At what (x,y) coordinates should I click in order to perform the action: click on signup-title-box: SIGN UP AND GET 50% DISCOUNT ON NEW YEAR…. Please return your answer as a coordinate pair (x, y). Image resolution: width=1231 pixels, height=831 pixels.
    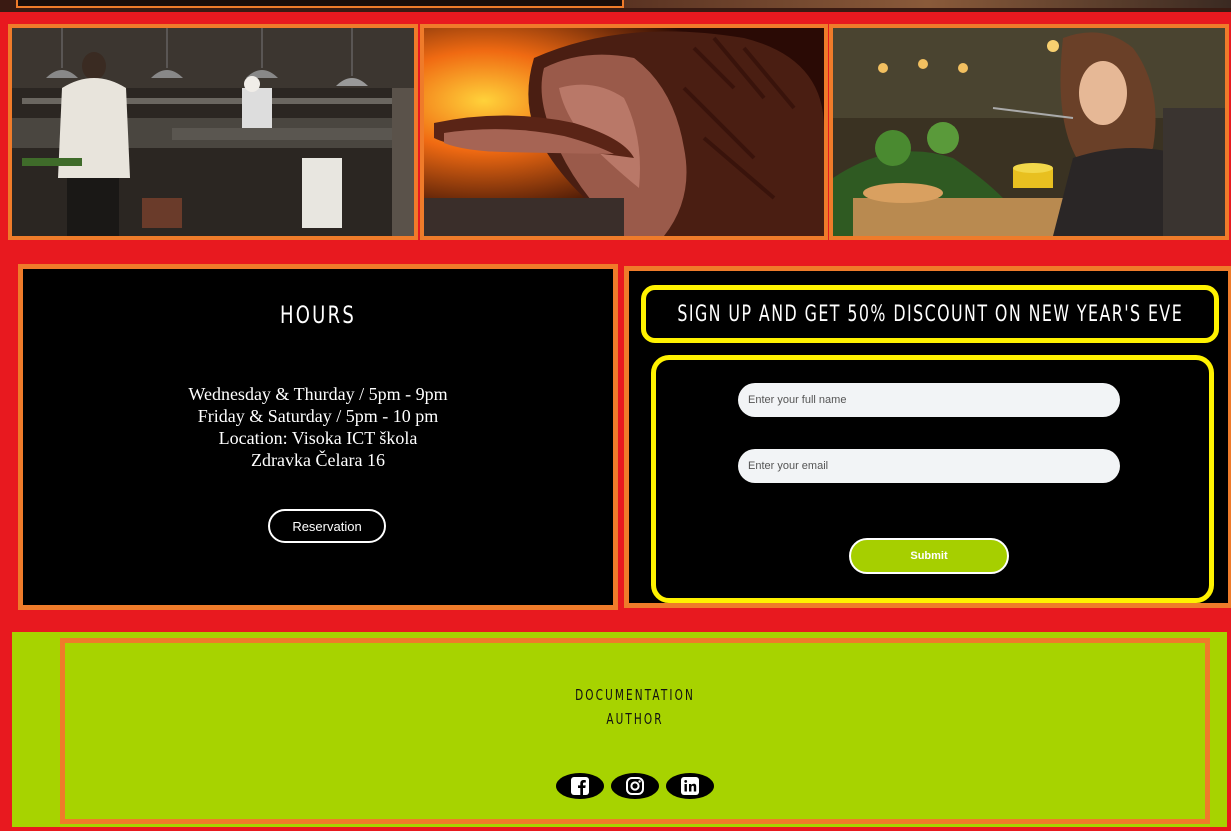
    Looking at the image, I should click on (930, 314).